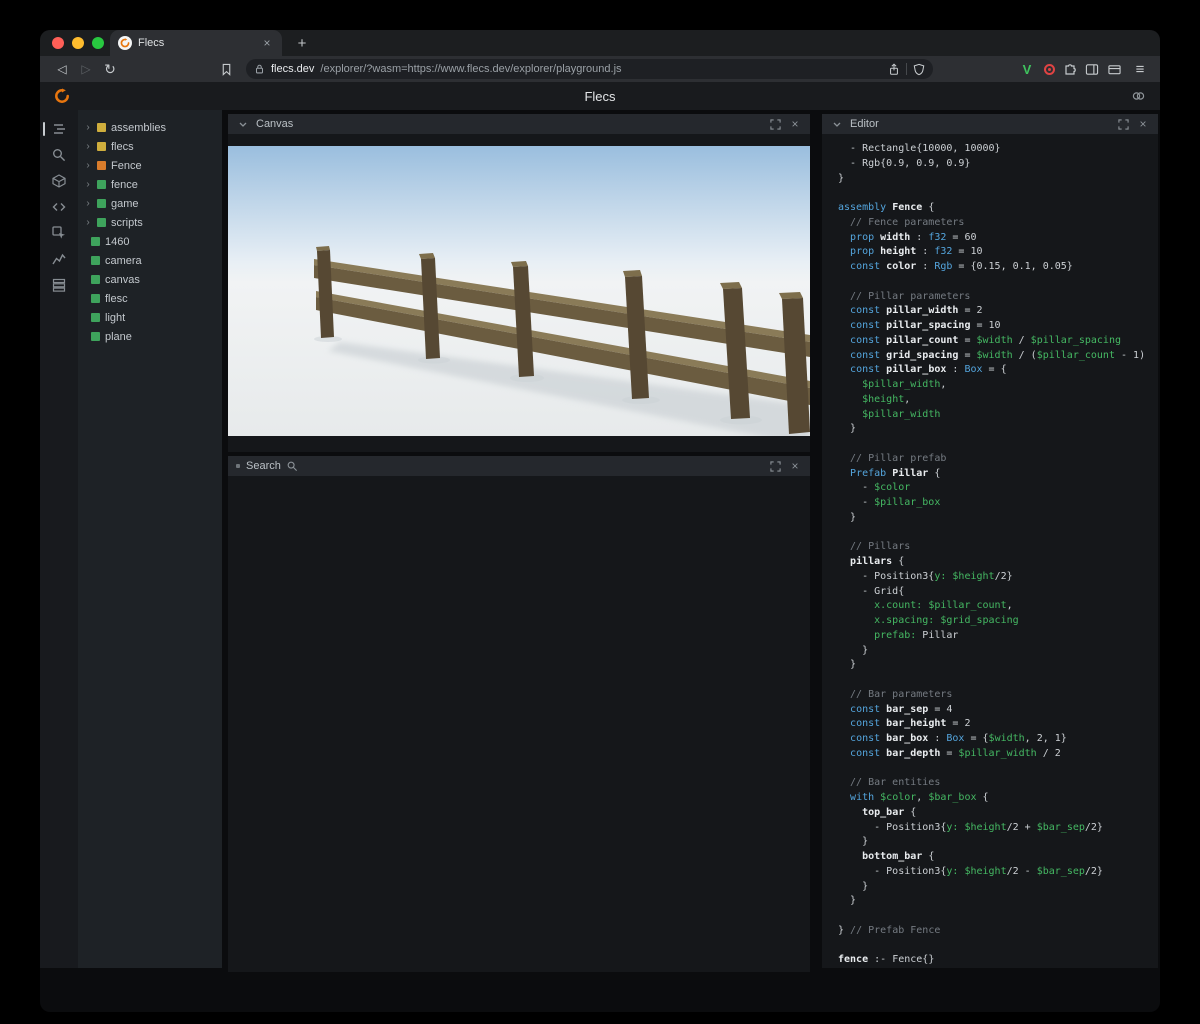 The width and height of the screenshot is (1200, 1024). I want to click on toolbar-extensions: V ≡, so click(1084, 69).